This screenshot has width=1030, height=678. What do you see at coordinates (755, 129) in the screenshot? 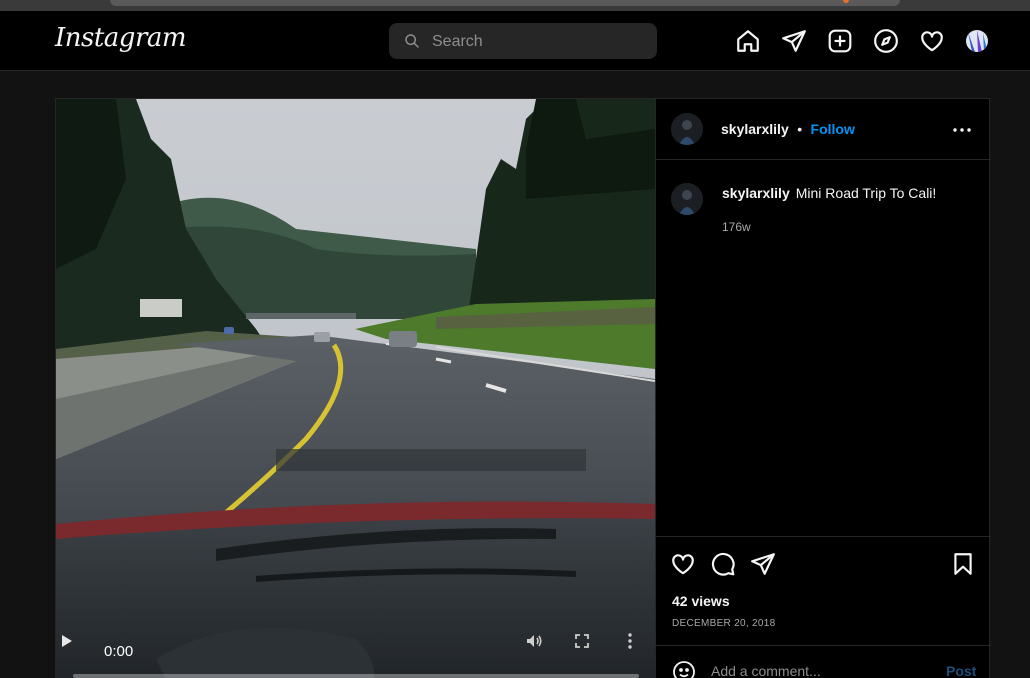
I see `author-username: skylarxlily` at bounding box center [755, 129].